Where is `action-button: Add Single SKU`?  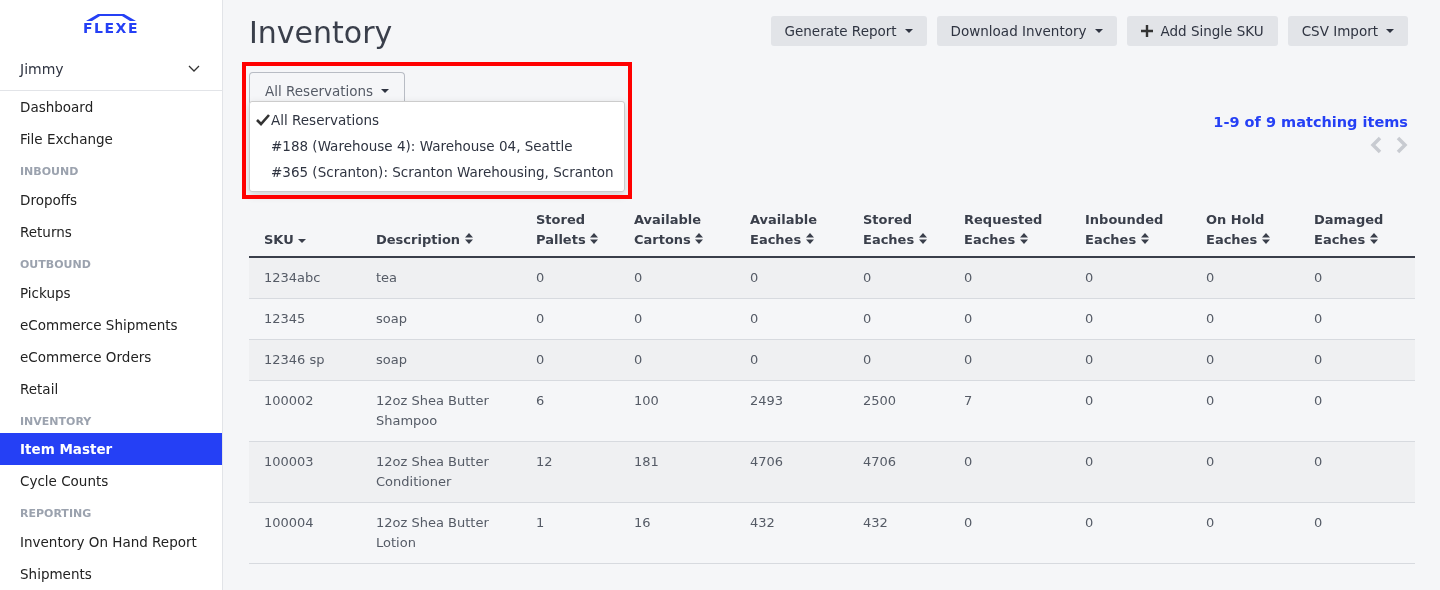 action-button: Add Single SKU is located at coordinates (1202, 31).